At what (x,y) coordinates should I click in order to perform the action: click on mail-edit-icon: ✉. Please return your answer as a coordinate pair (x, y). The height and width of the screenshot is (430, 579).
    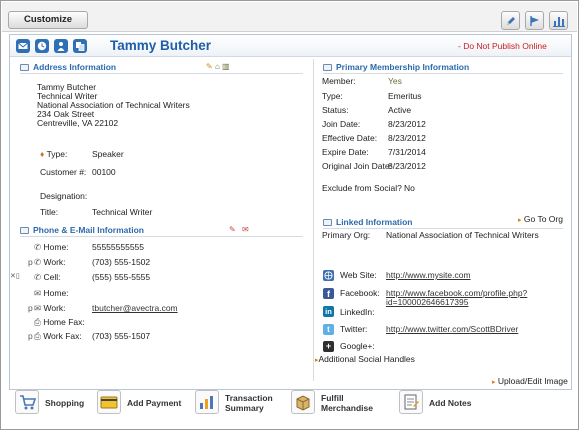
    Looking at the image, I should click on (245, 229).